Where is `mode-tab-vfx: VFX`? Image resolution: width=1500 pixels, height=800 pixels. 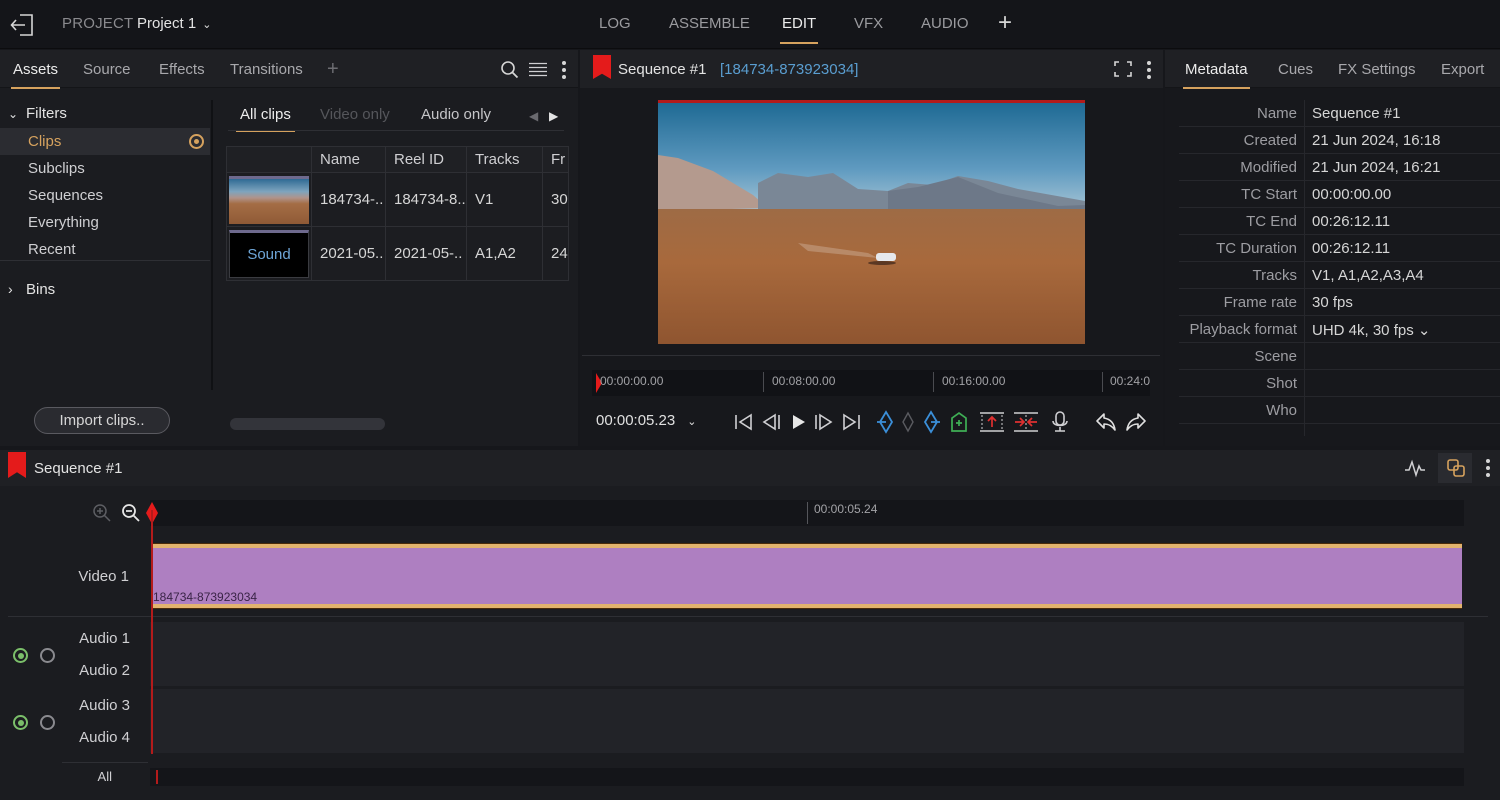
mode-tab-vfx: VFX is located at coordinates (868, 23).